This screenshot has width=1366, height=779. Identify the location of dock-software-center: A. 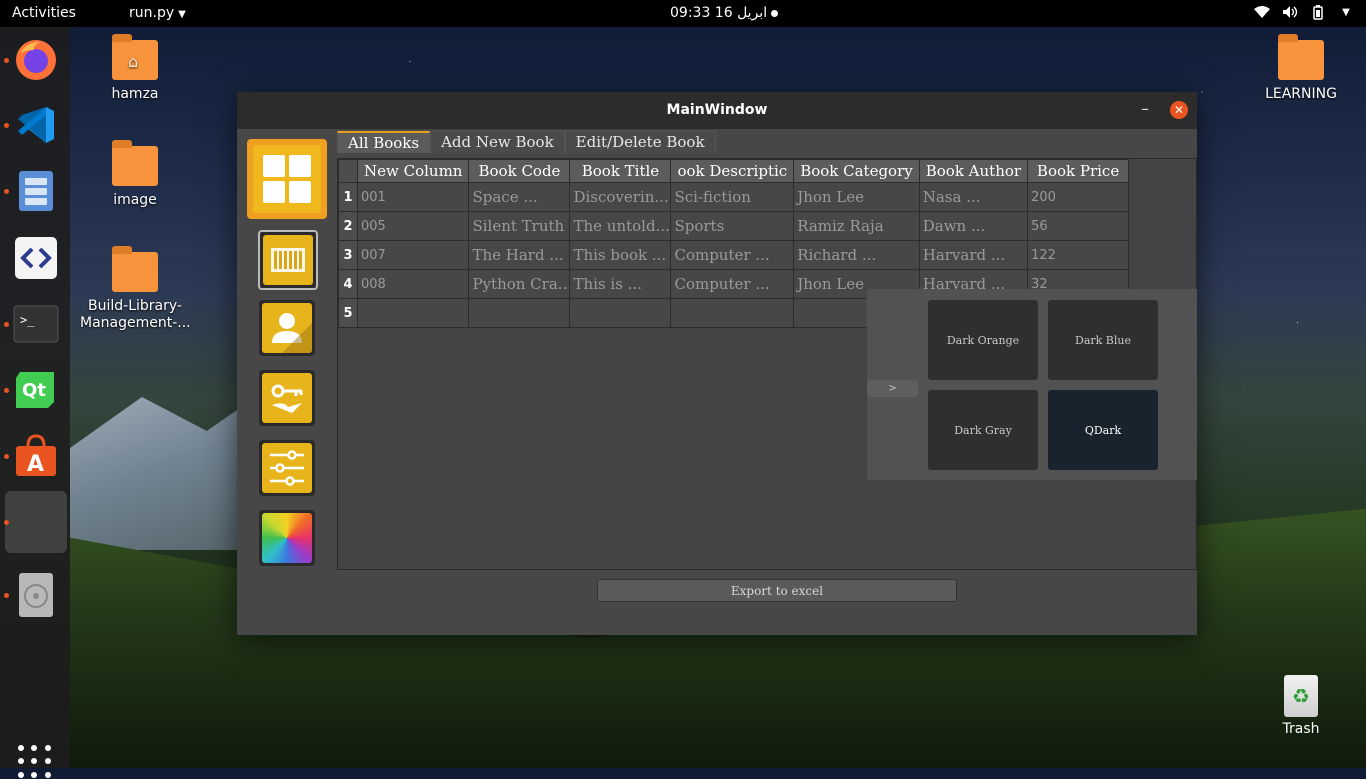
(33, 456).